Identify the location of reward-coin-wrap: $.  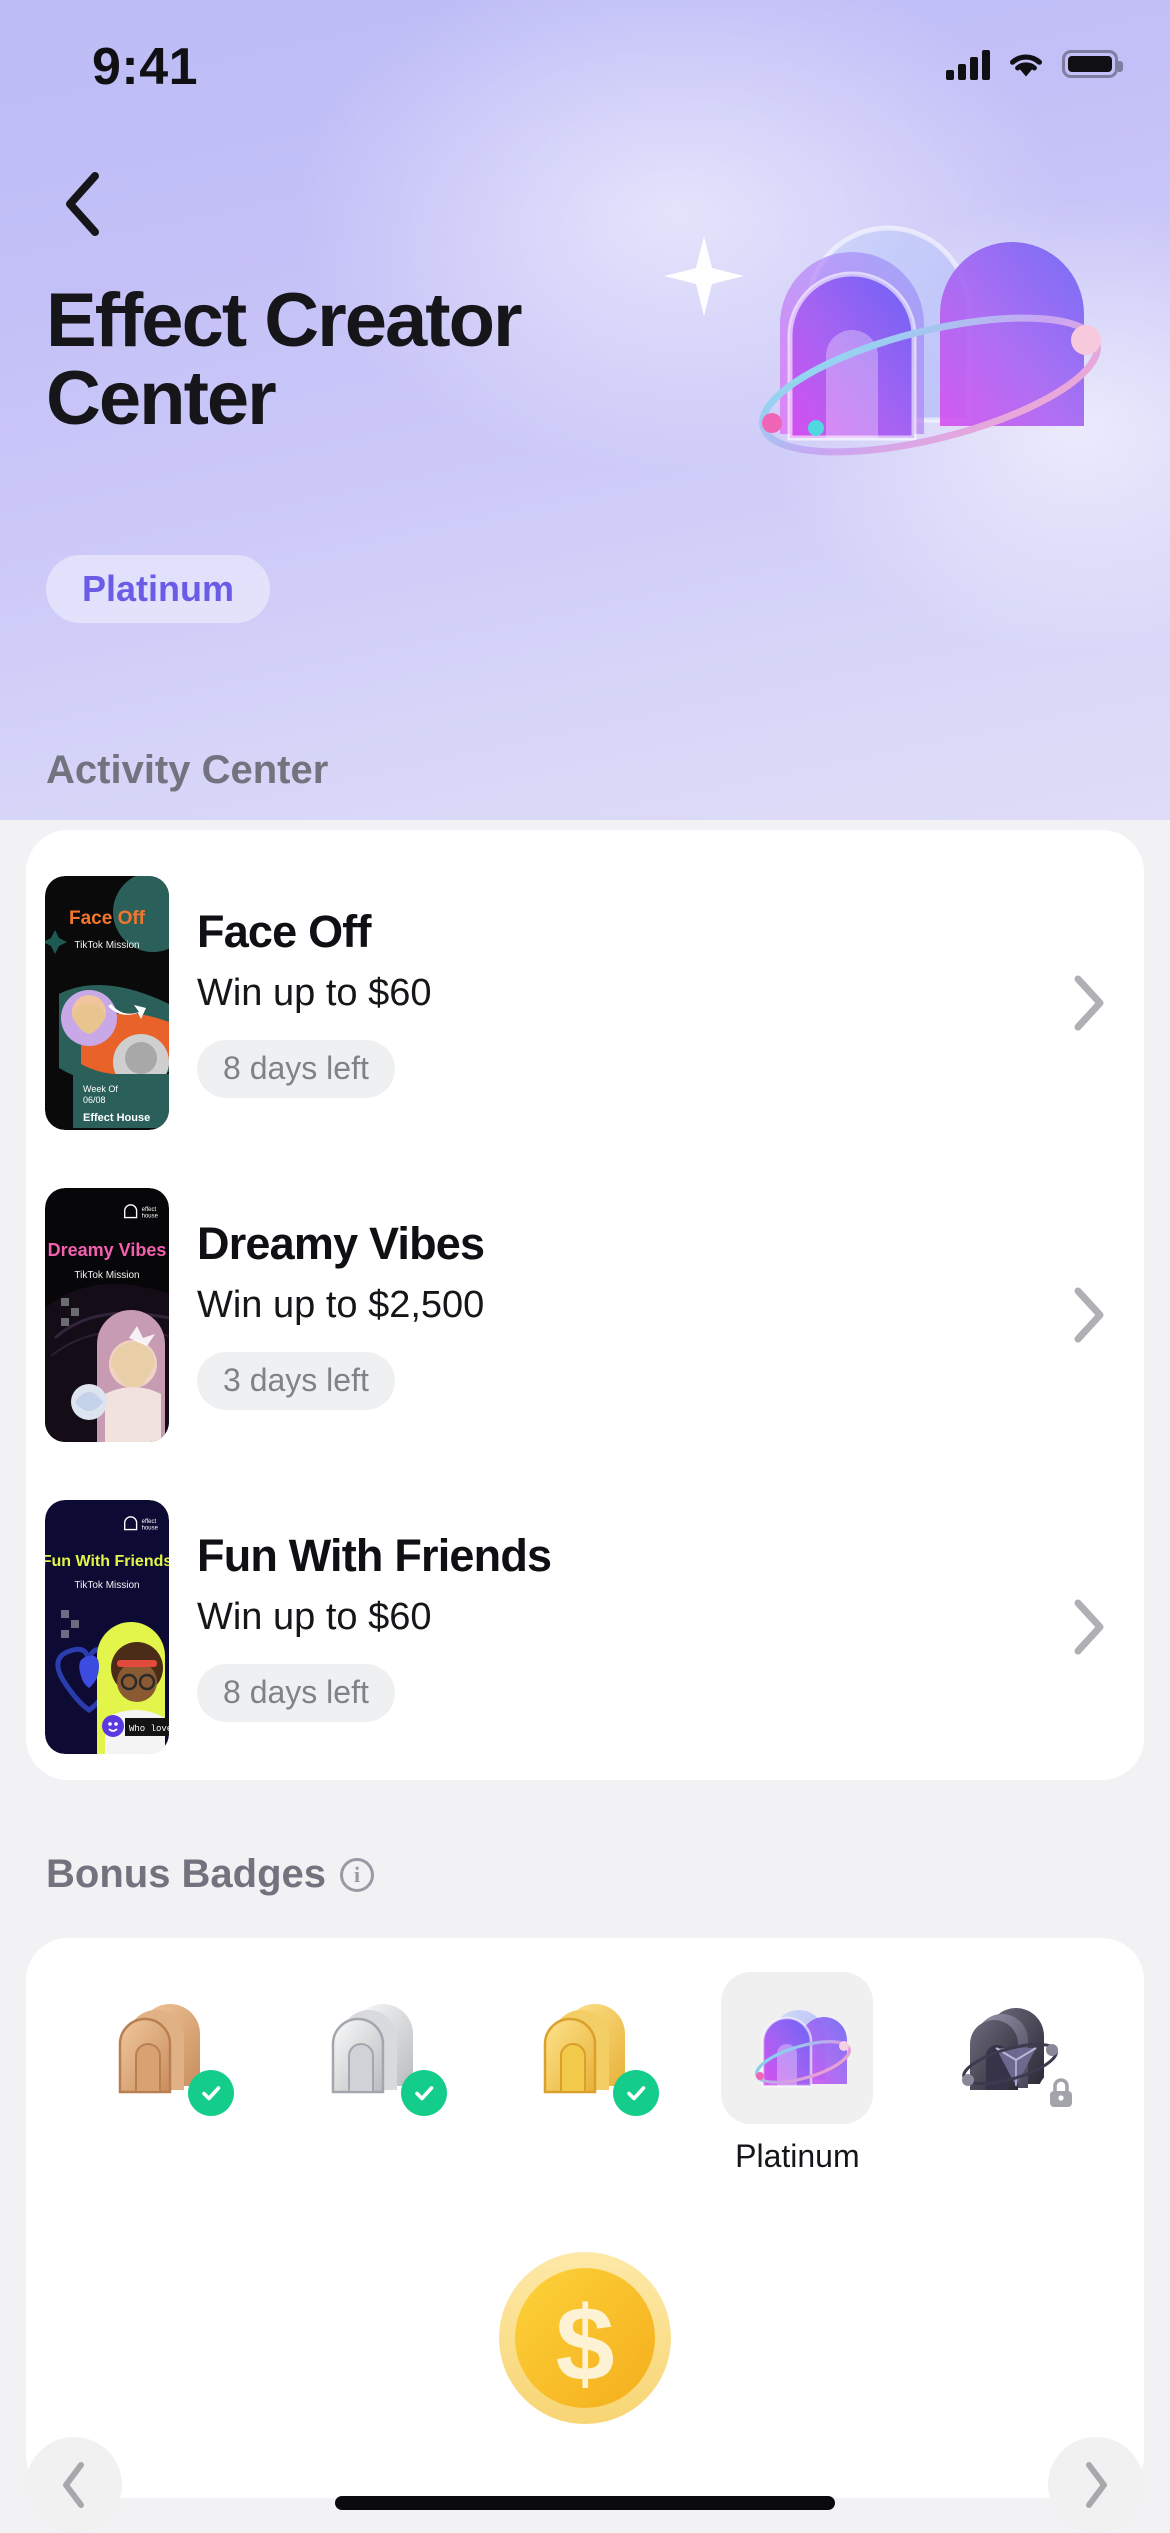
(585, 2338).